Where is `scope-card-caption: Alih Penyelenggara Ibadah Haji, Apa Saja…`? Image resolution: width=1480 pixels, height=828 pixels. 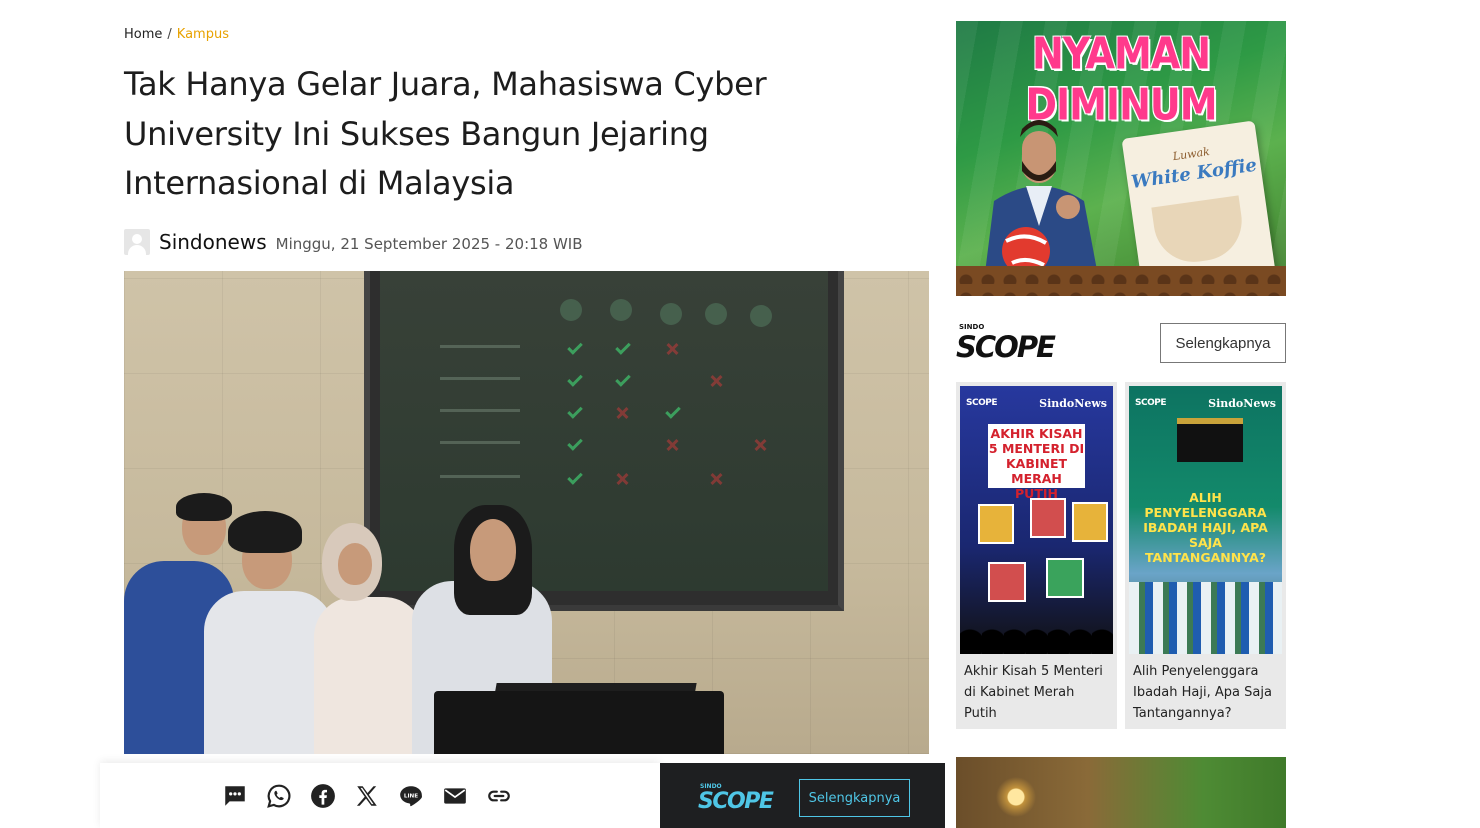 scope-card-caption: Alih Penyelenggara Ibadah Haji, Apa Saja… is located at coordinates (1205, 689).